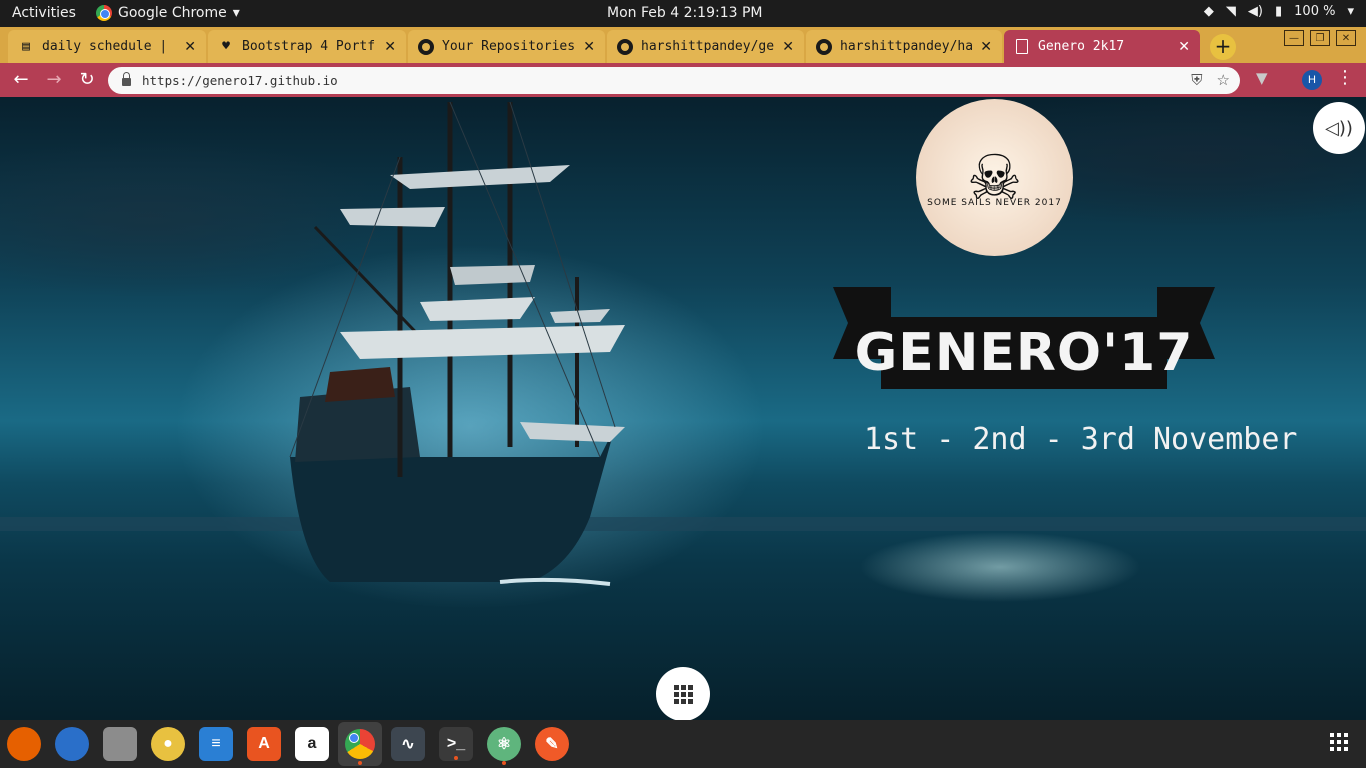  What do you see at coordinates (312, 744) in the screenshot?
I see `amazon-icon: a` at bounding box center [312, 744].